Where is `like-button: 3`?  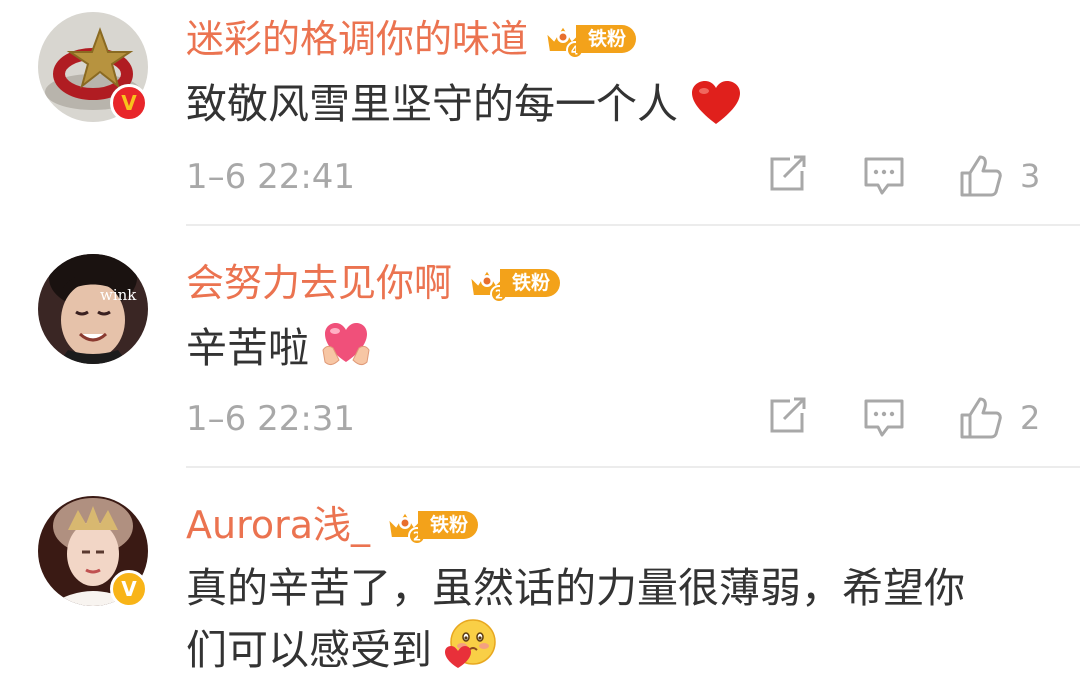
like-button: 3 is located at coordinates (999, 176).